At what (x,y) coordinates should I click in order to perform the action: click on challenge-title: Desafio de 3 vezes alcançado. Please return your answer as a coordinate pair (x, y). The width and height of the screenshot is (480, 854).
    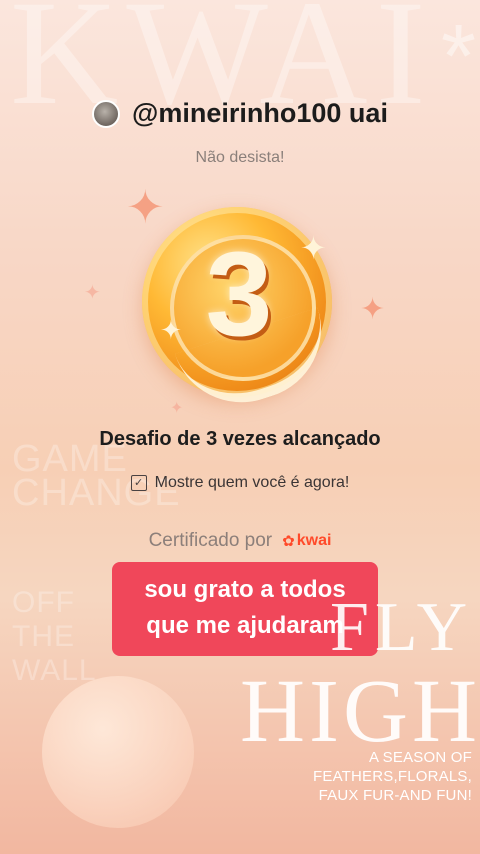
    Looking at the image, I should click on (240, 439).